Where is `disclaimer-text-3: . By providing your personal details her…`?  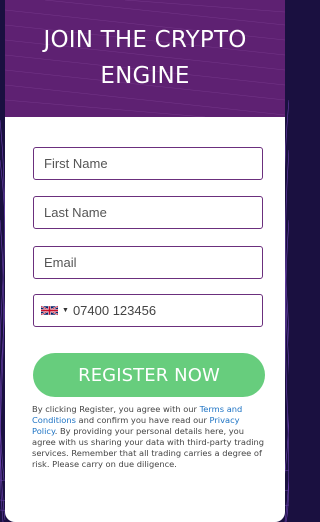 disclaimer-text-3: . By providing your personal details her… is located at coordinates (148, 447).